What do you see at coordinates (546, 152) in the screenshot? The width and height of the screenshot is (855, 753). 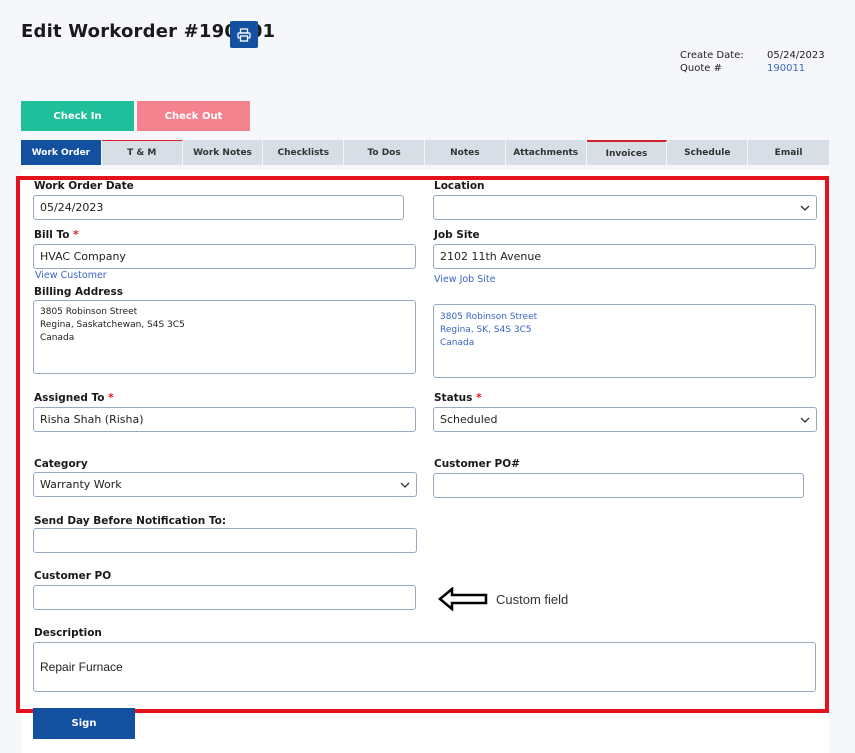 I see `tab-attachments: Attachments` at bounding box center [546, 152].